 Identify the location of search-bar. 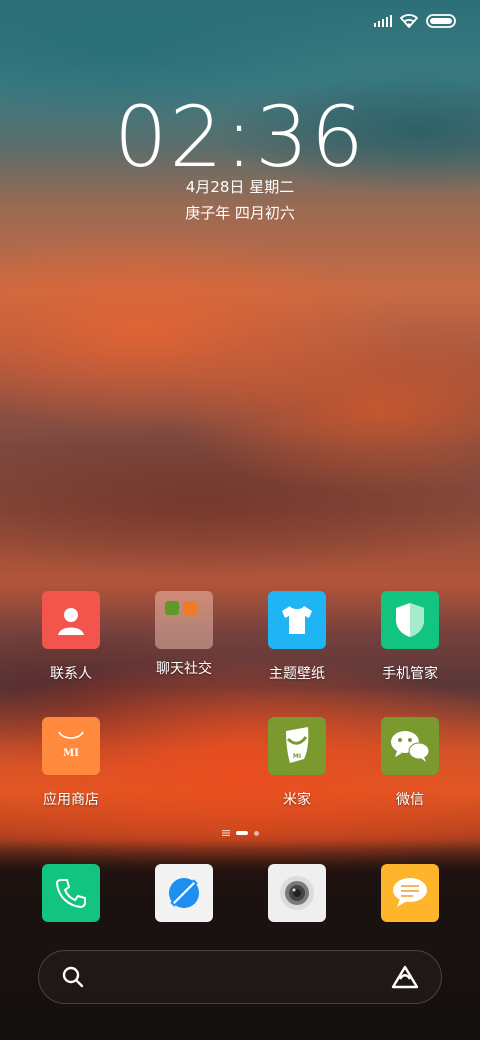
(240, 977).